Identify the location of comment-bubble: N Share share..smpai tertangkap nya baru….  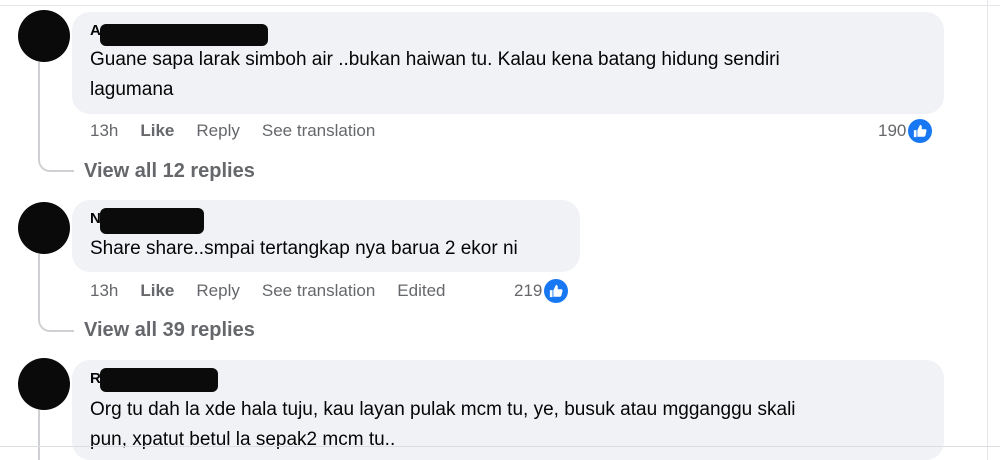
(326, 236).